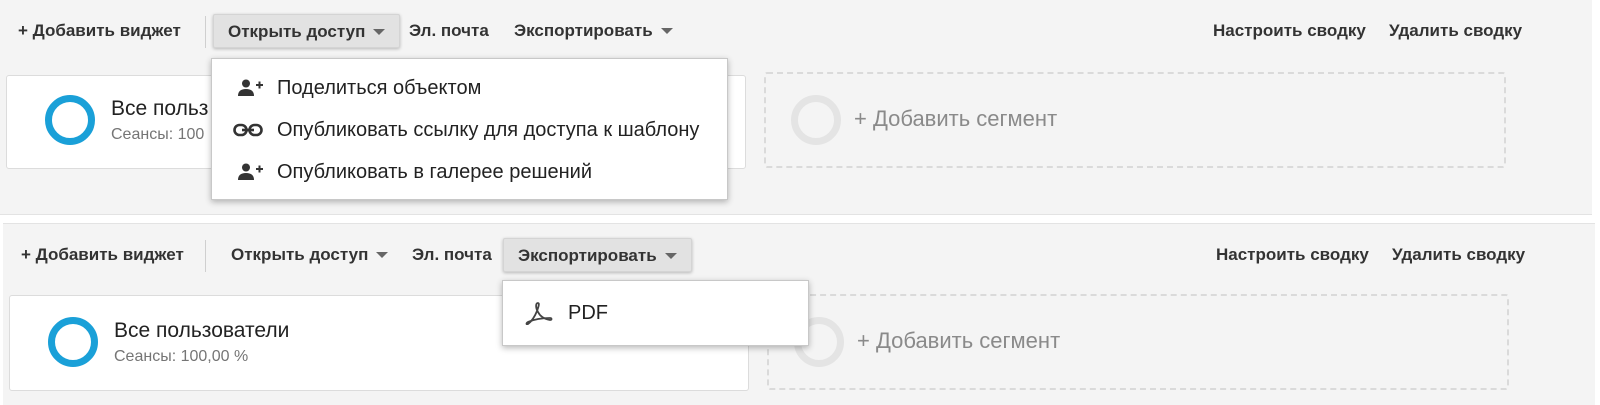 This screenshot has height=405, width=1600. I want to click on export-dropdown-menu: PDF, so click(655, 313).